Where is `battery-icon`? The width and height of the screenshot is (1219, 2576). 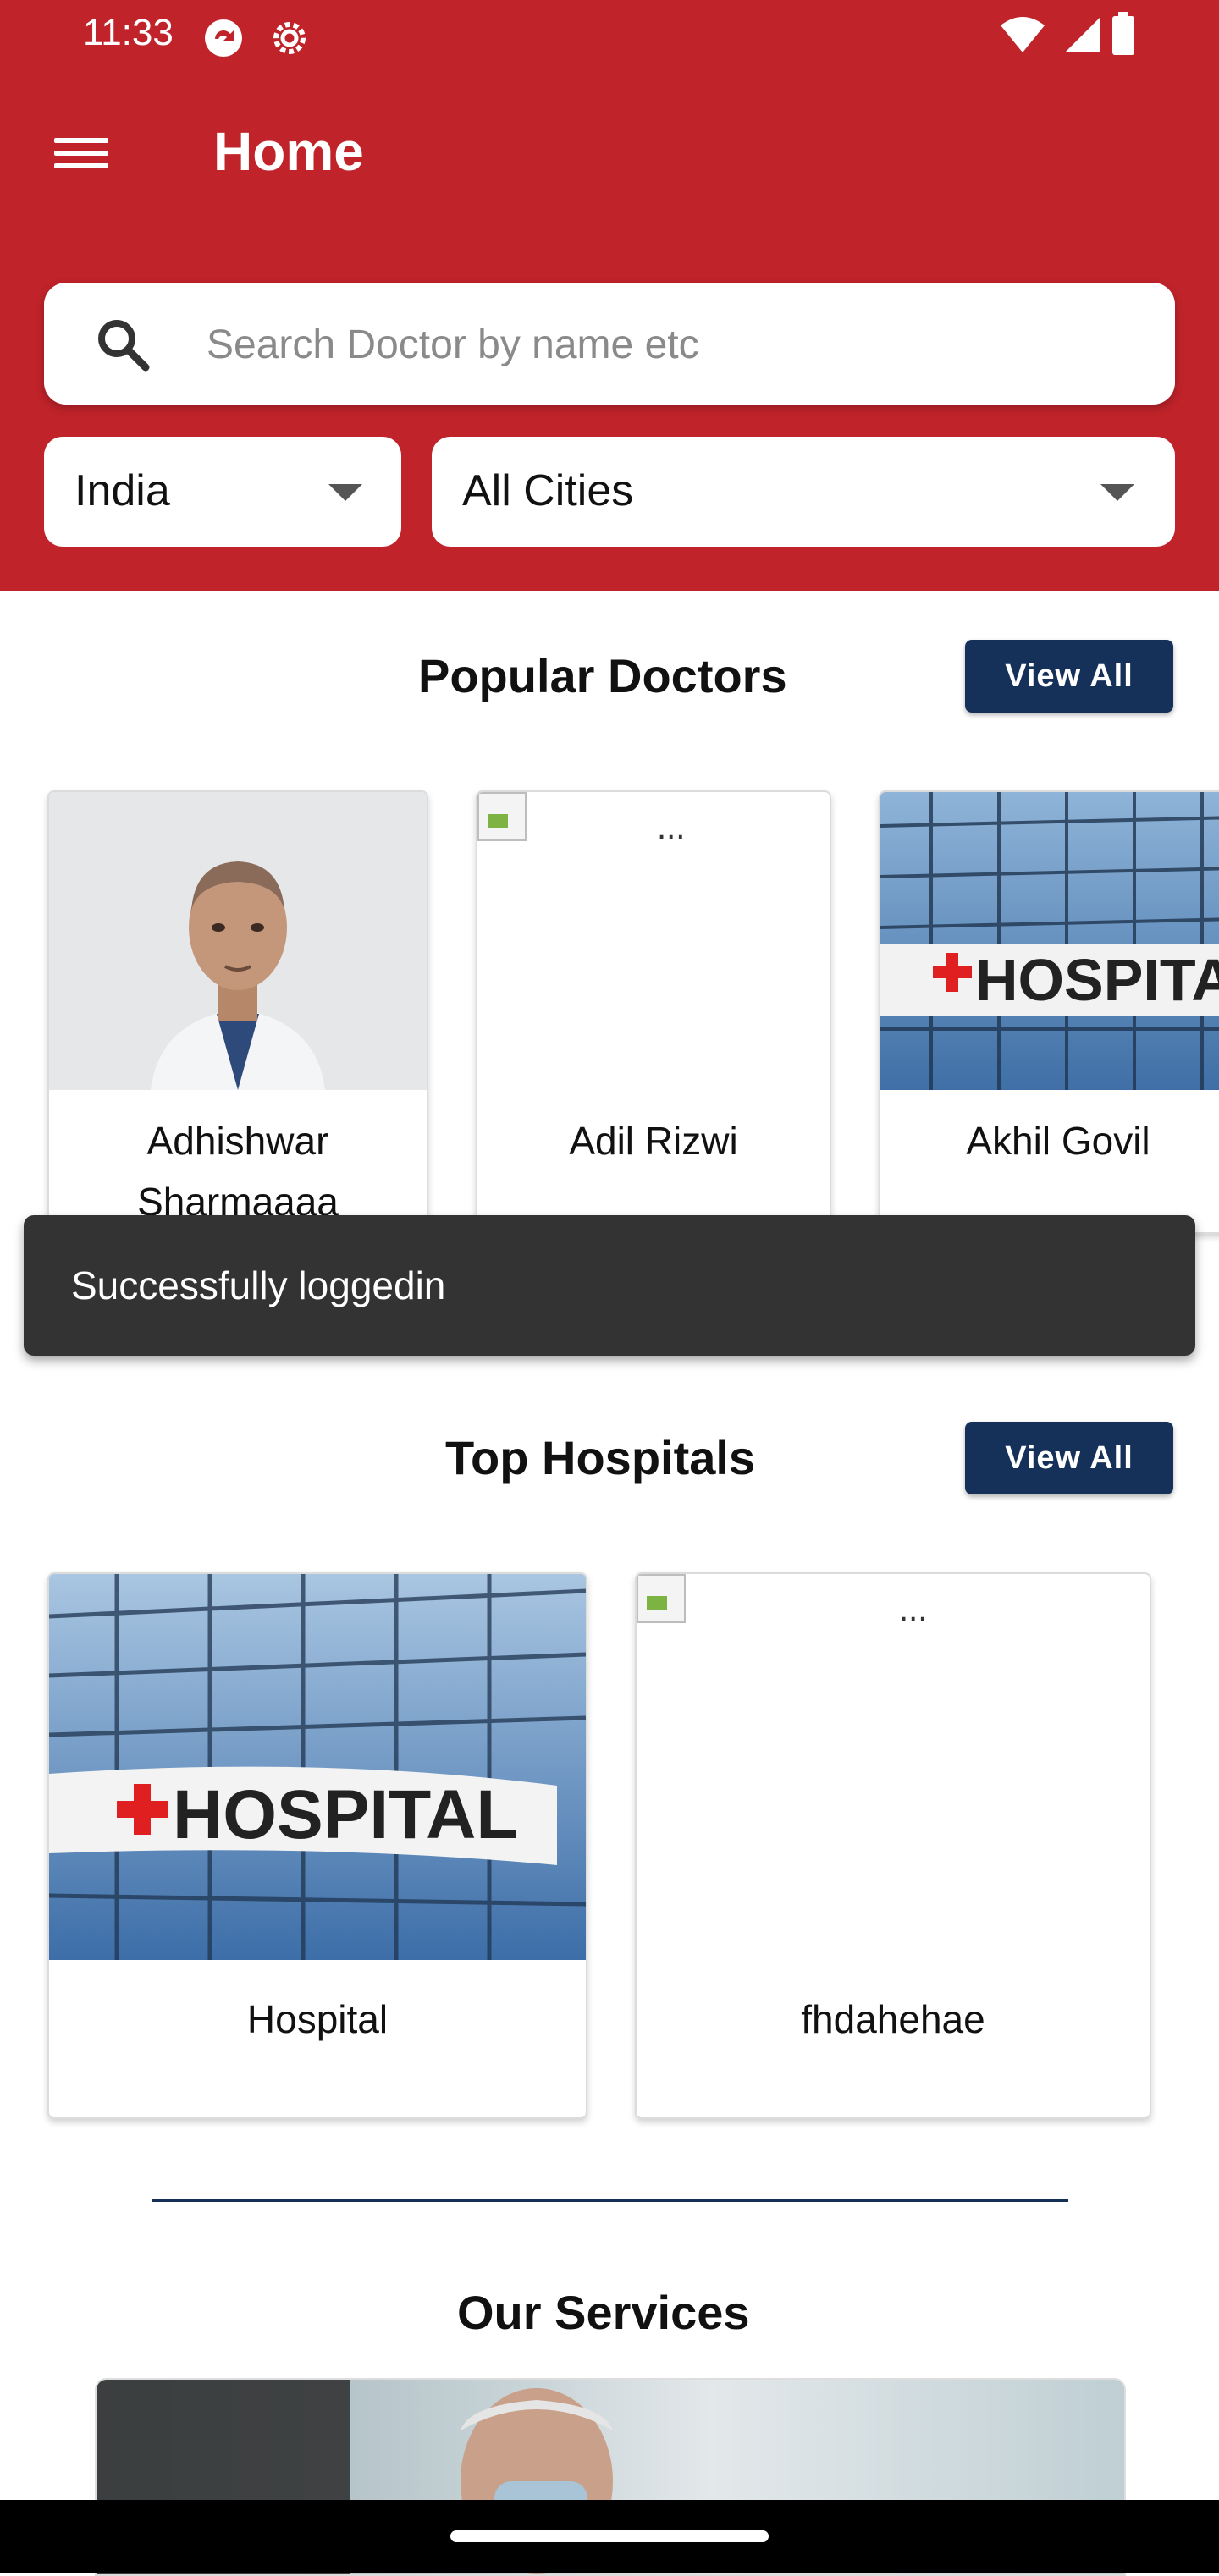
battery-icon is located at coordinates (1123, 36).